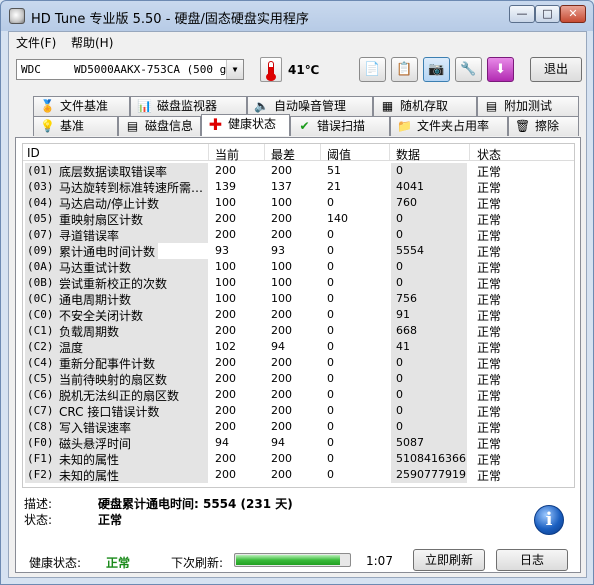  I want to click on menu-help: 帮助(H), so click(92, 42).